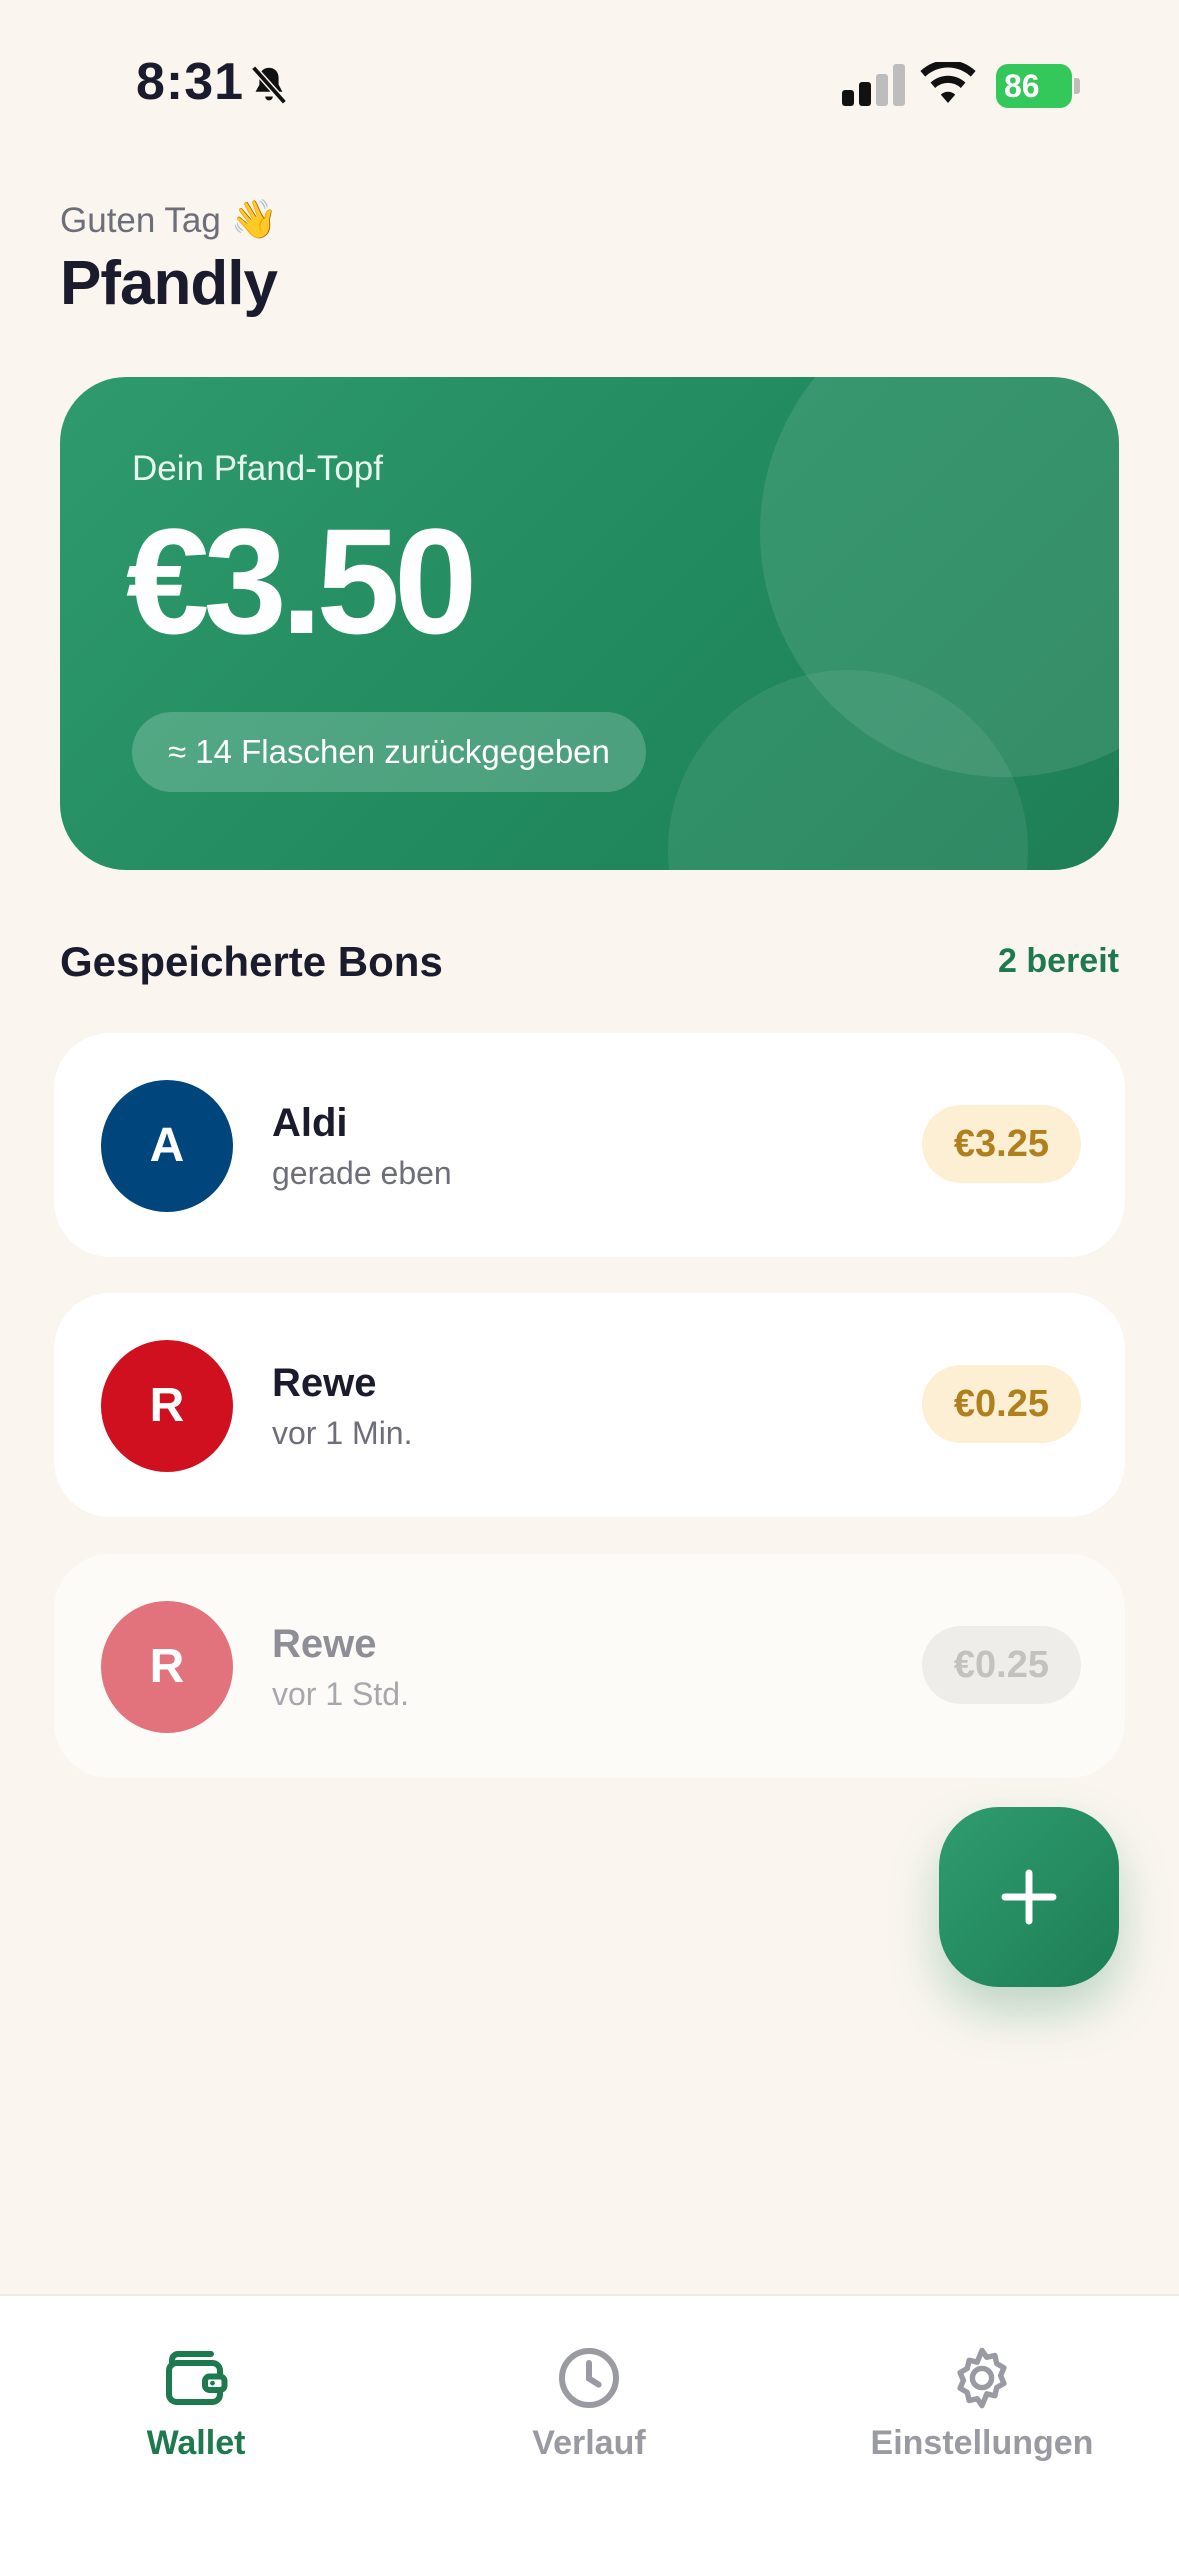  What do you see at coordinates (589, 2417) in the screenshot?
I see `tab-history: Verlauf` at bounding box center [589, 2417].